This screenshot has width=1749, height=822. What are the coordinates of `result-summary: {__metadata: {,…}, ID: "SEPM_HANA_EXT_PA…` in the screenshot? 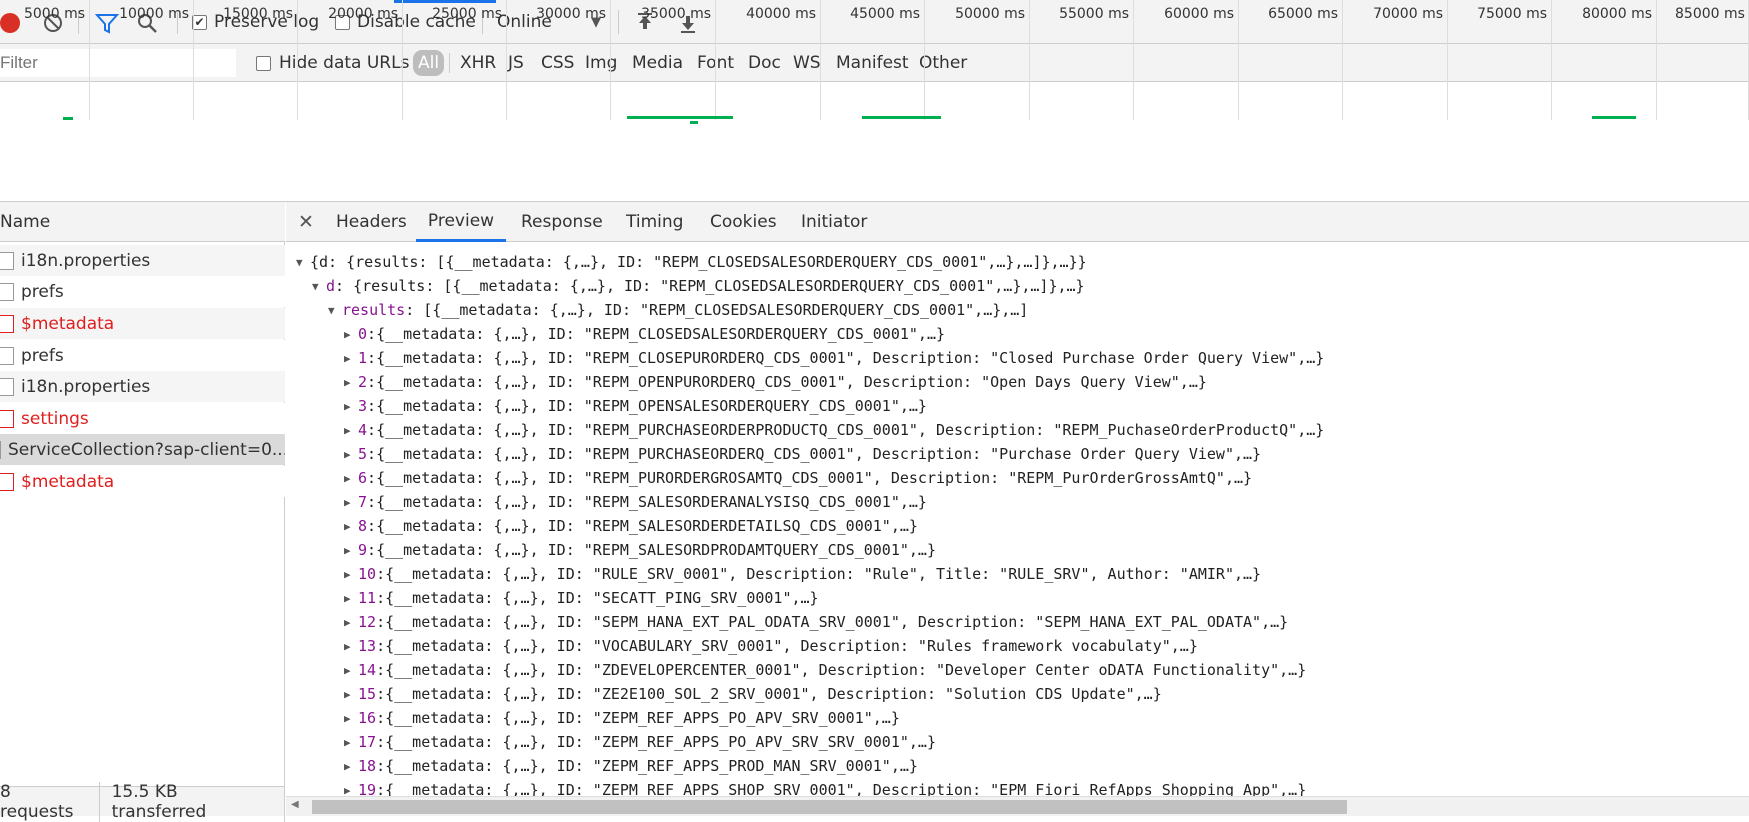 It's located at (837, 622).